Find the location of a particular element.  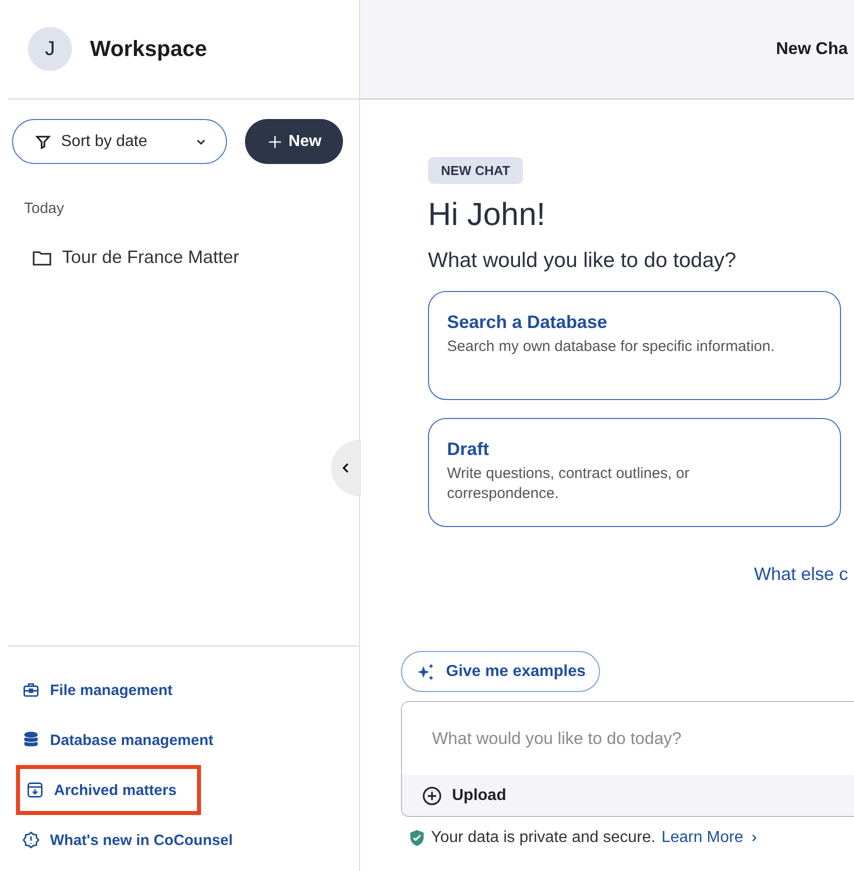

chat-input-box: What would you like to do today? Upload is located at coordinates (627, 759).